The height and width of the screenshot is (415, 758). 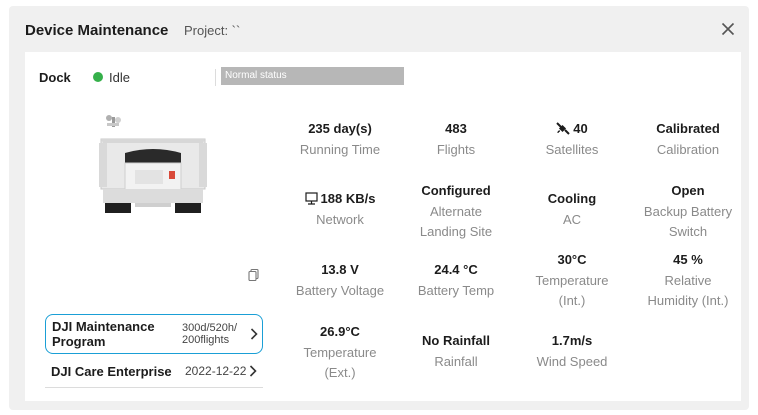 What do you see at coordinates (456, 340) in the screenshot?
I see `stat-value: No Rainfall` at bounding box center [456, 340].